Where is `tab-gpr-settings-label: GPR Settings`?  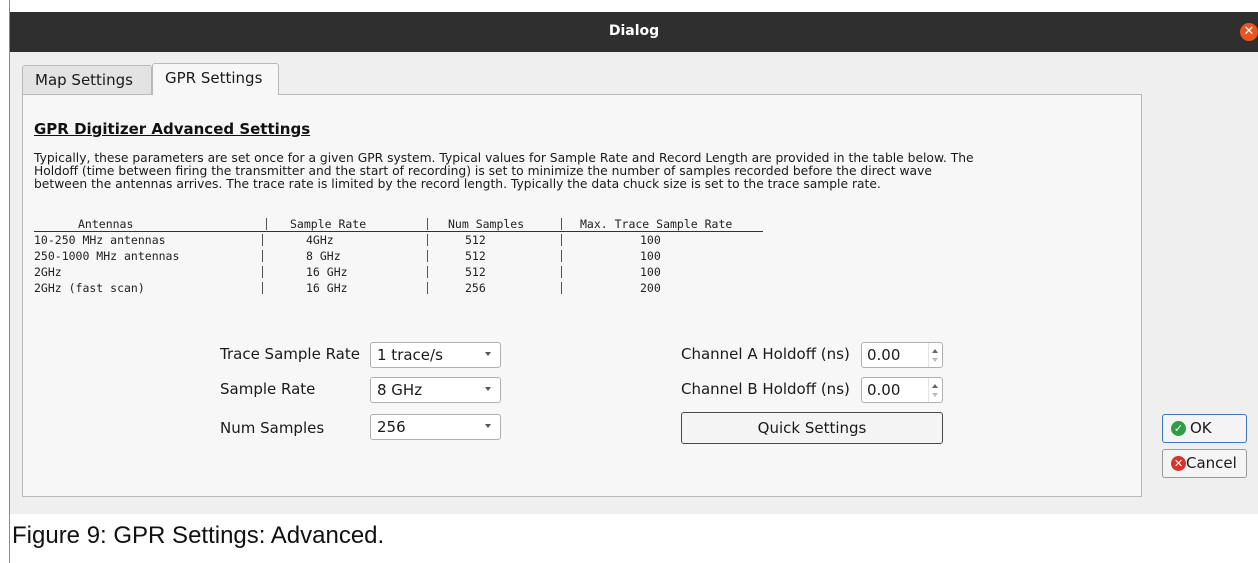 tab-gpr-settings-label: GPR Settings is located at coordinates (214, 78).